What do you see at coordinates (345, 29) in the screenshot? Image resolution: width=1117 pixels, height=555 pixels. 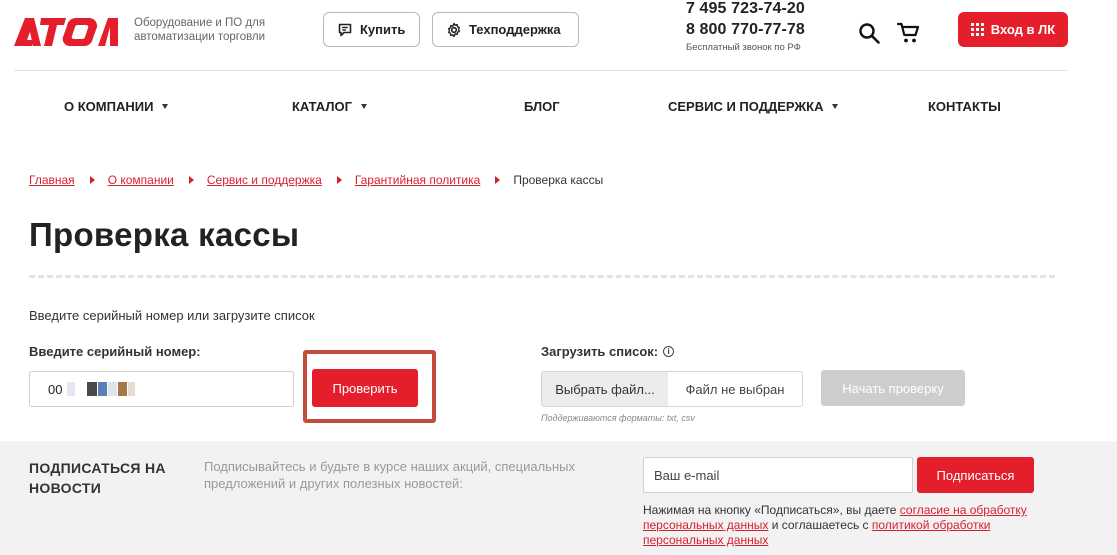 I see `chat-icon` at bounding box center [345, 29].